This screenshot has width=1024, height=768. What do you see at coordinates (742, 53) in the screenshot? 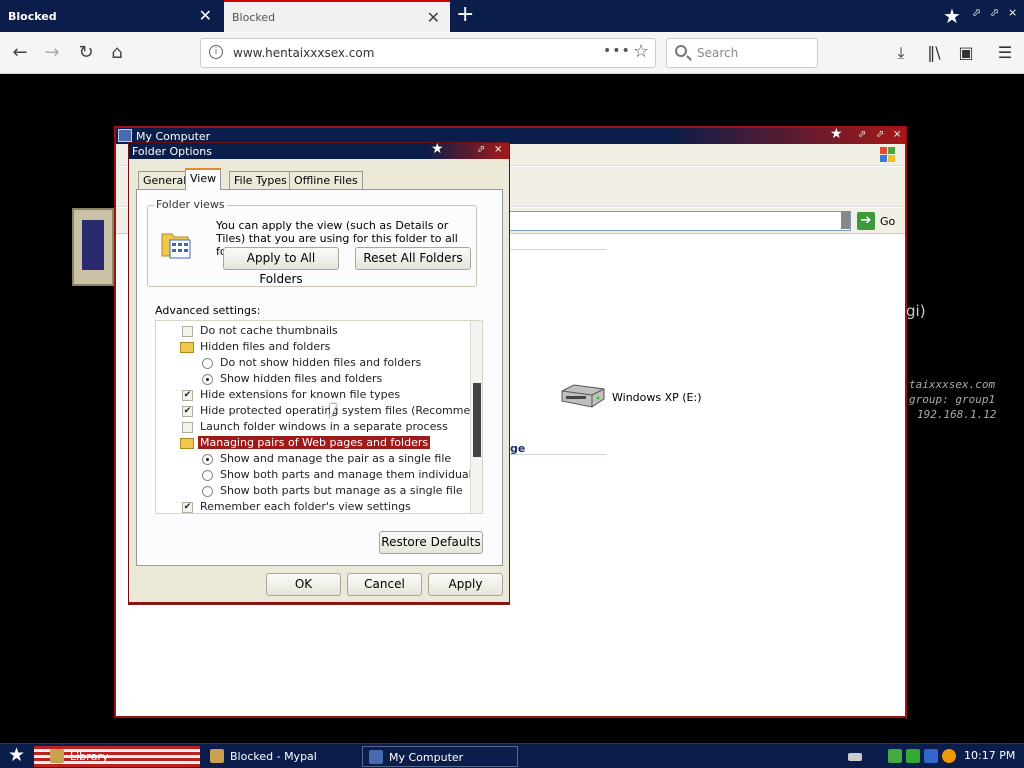
I see `search-input: Search` at bounding box center [742, 53].